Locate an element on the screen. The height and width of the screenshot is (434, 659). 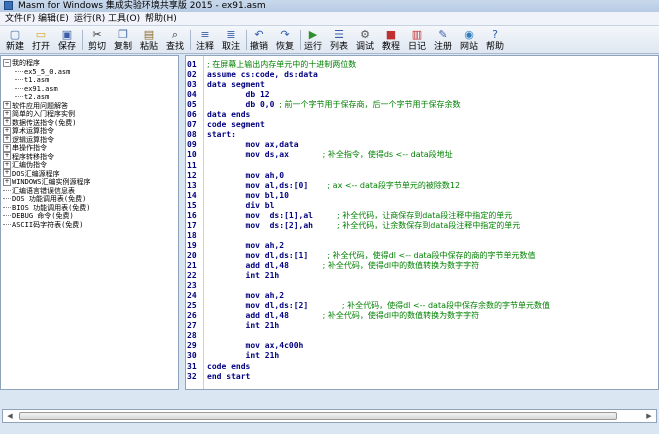
code-text: data ends is located at coordinates (229, 115).